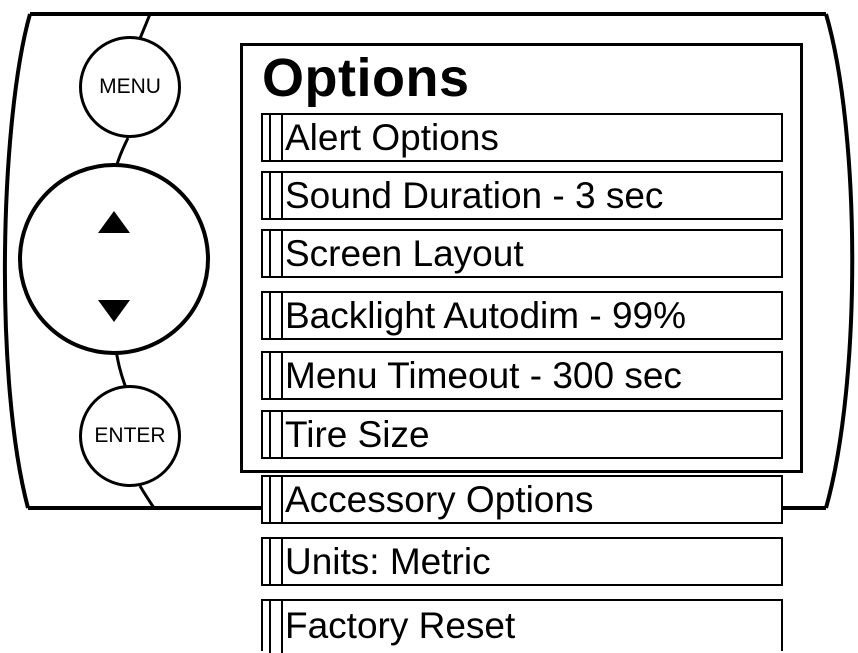 The width and height of the screenshot is (858, 653). Describe the element at coordinates (388, 561) in the screenshot. I see `menu-item-label: Units: Metric` at that location.